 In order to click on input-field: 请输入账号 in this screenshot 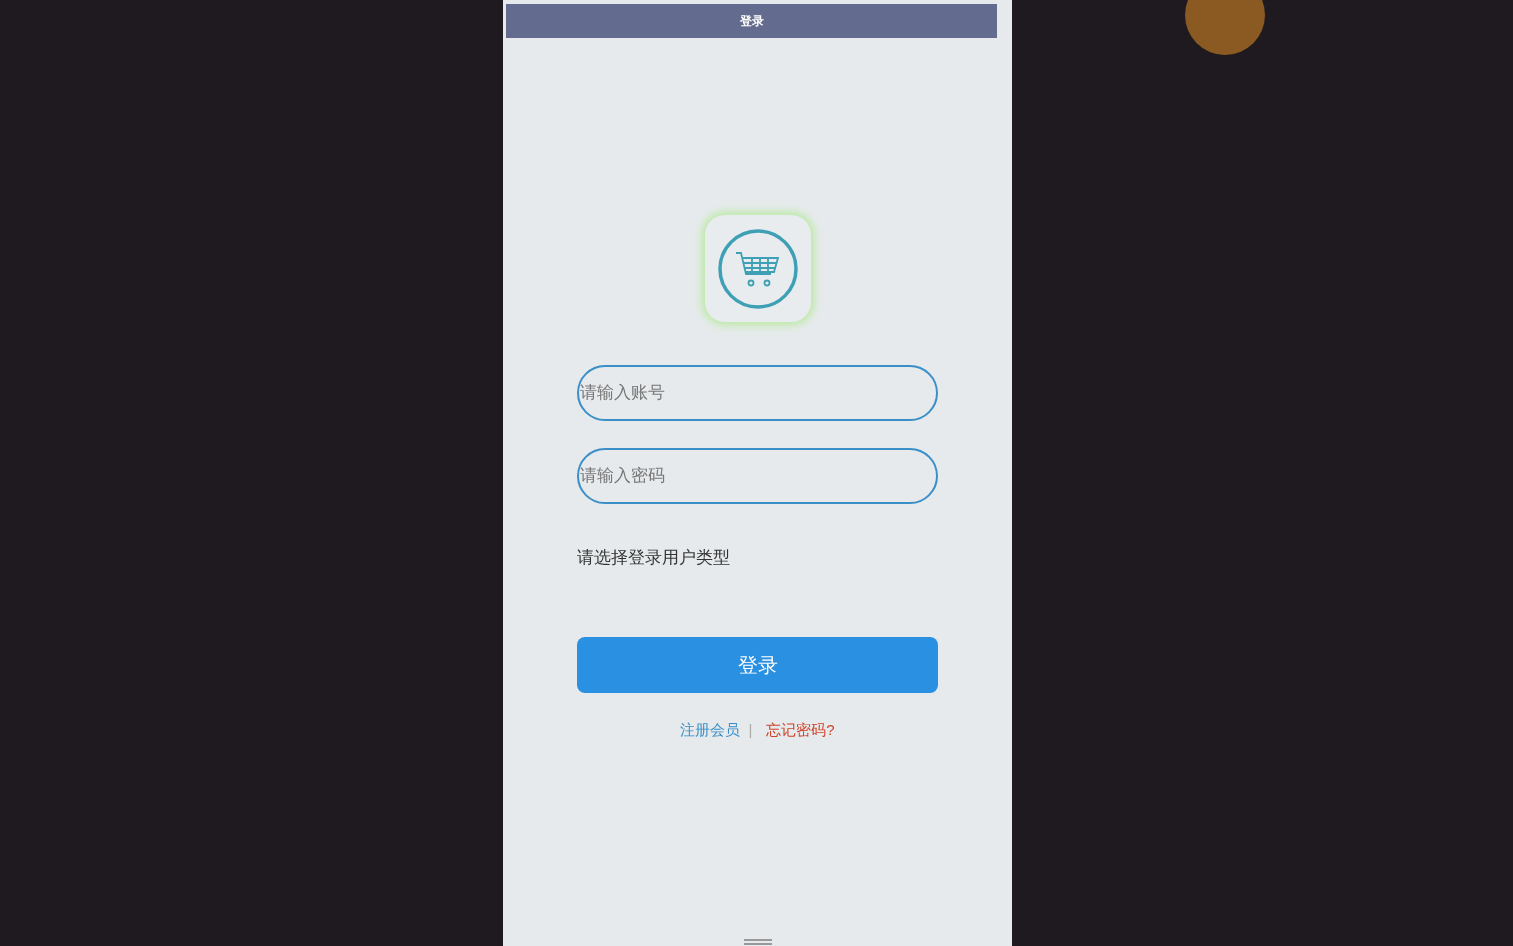, I will do `click(757, 393)`.